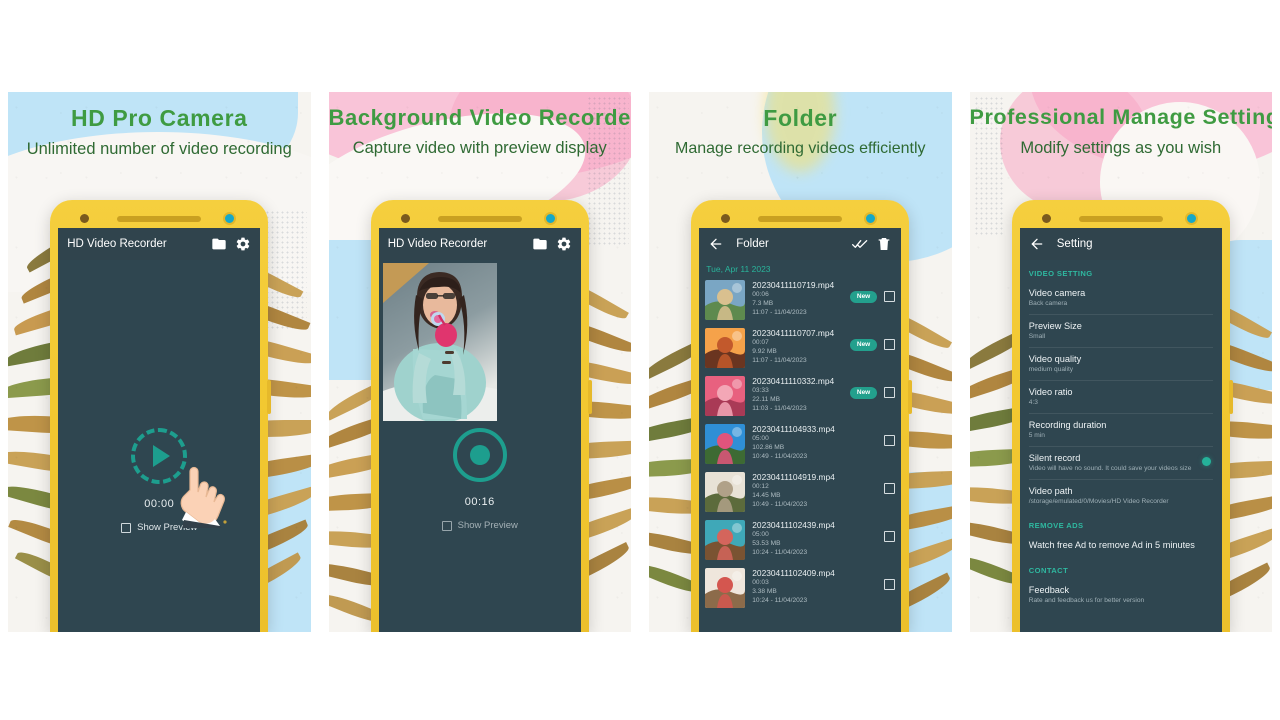  Describe the element at coordinates (159, 118) in the screenshot. I see `panel-title: HD Pro Camera` at that location.